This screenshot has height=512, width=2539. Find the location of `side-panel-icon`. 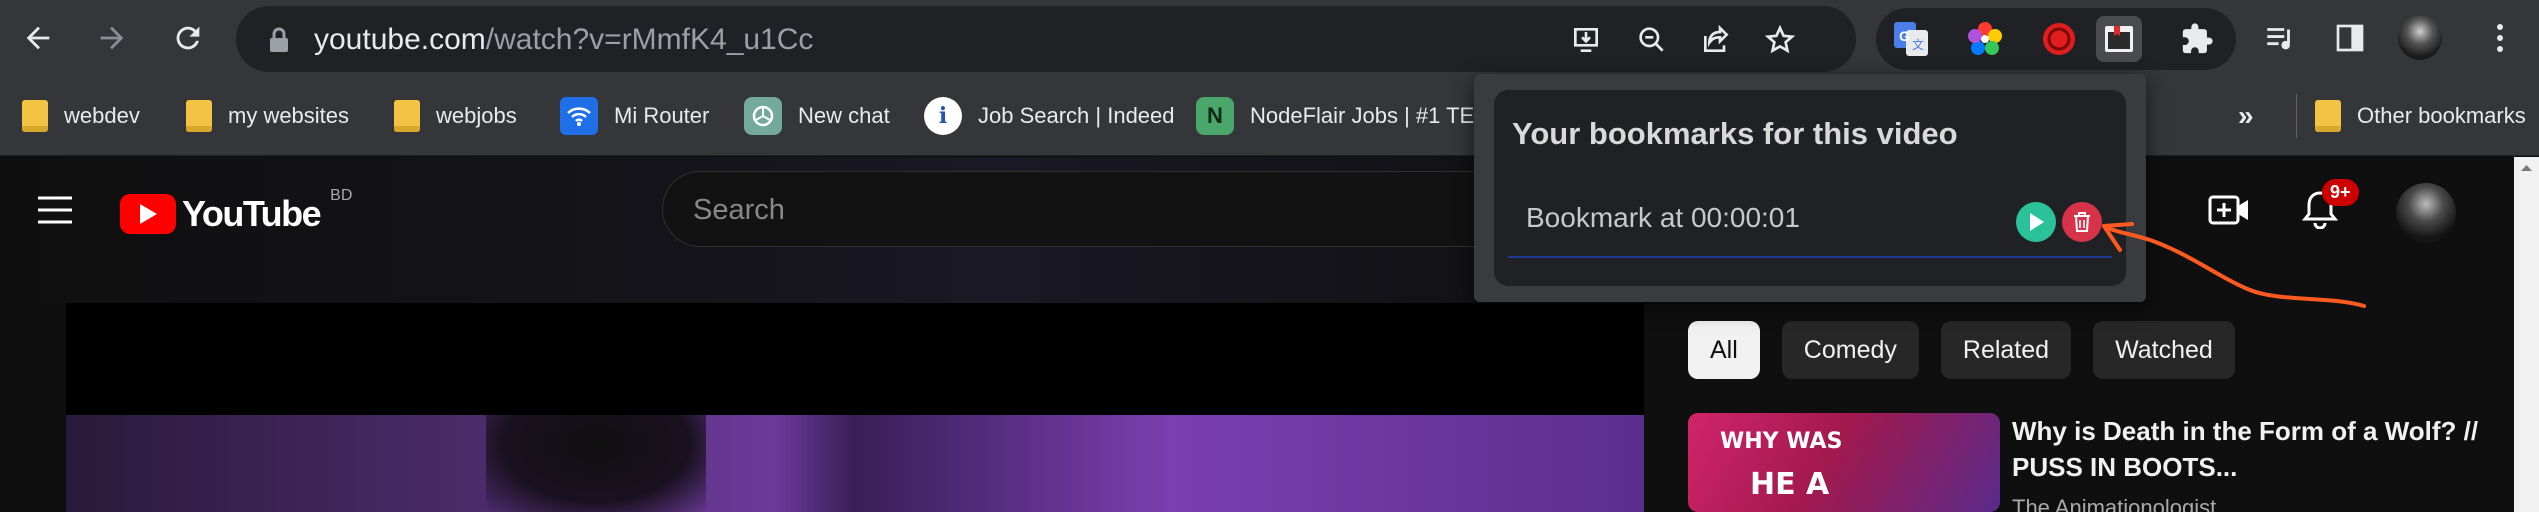

side-panel-icon is located at coordinates (2350, 38).